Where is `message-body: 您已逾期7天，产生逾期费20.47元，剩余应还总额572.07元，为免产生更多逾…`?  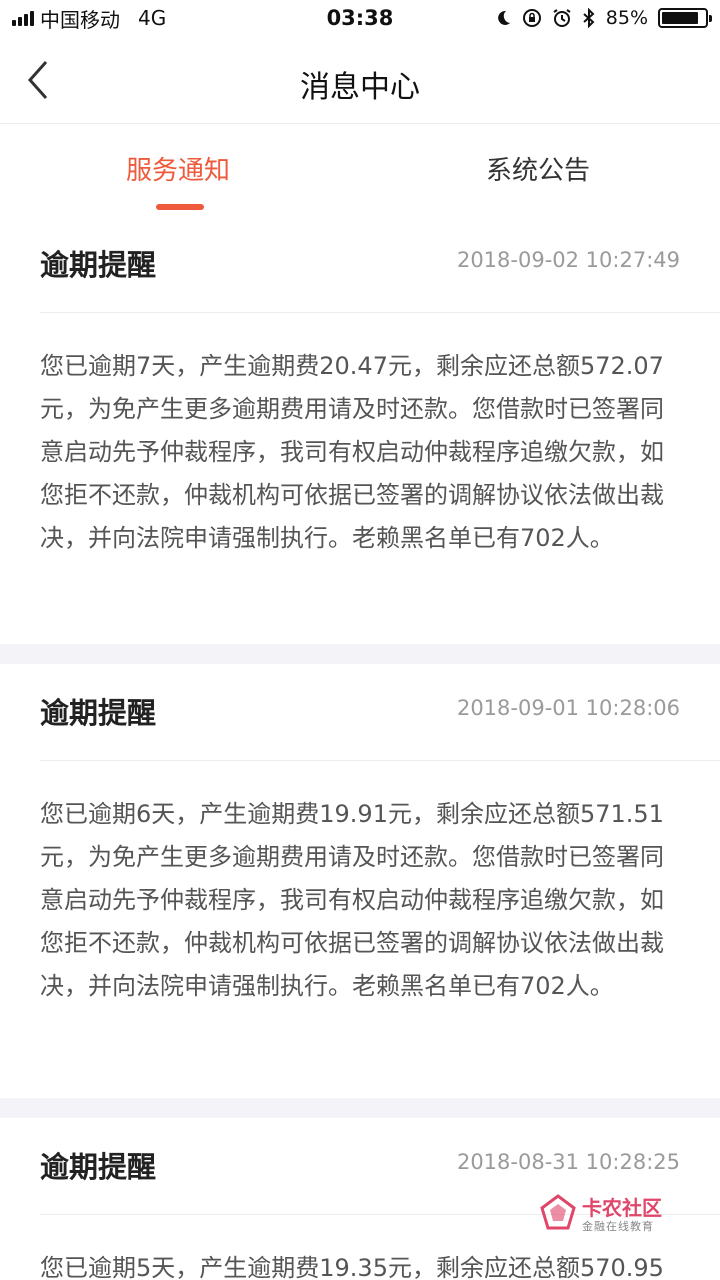 message-body: 您已逾期7天，产生逾期费20.47元，剩余应还总额572.07元，为免产生更多逾… is located at coordinates (352, 452).